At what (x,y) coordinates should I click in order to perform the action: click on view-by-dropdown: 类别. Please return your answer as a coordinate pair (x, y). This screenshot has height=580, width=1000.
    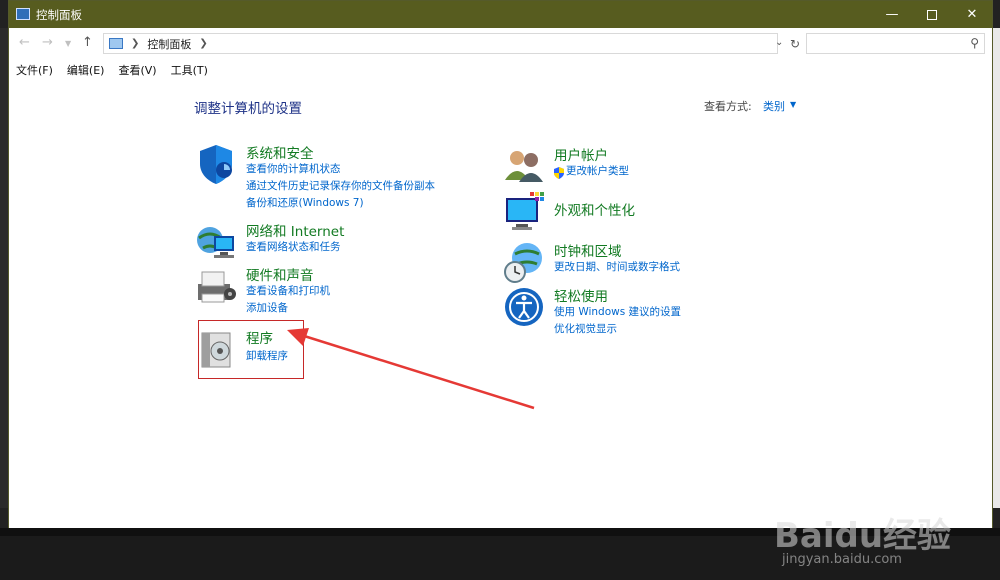
    Looking at the image, I should click on (774, 106).